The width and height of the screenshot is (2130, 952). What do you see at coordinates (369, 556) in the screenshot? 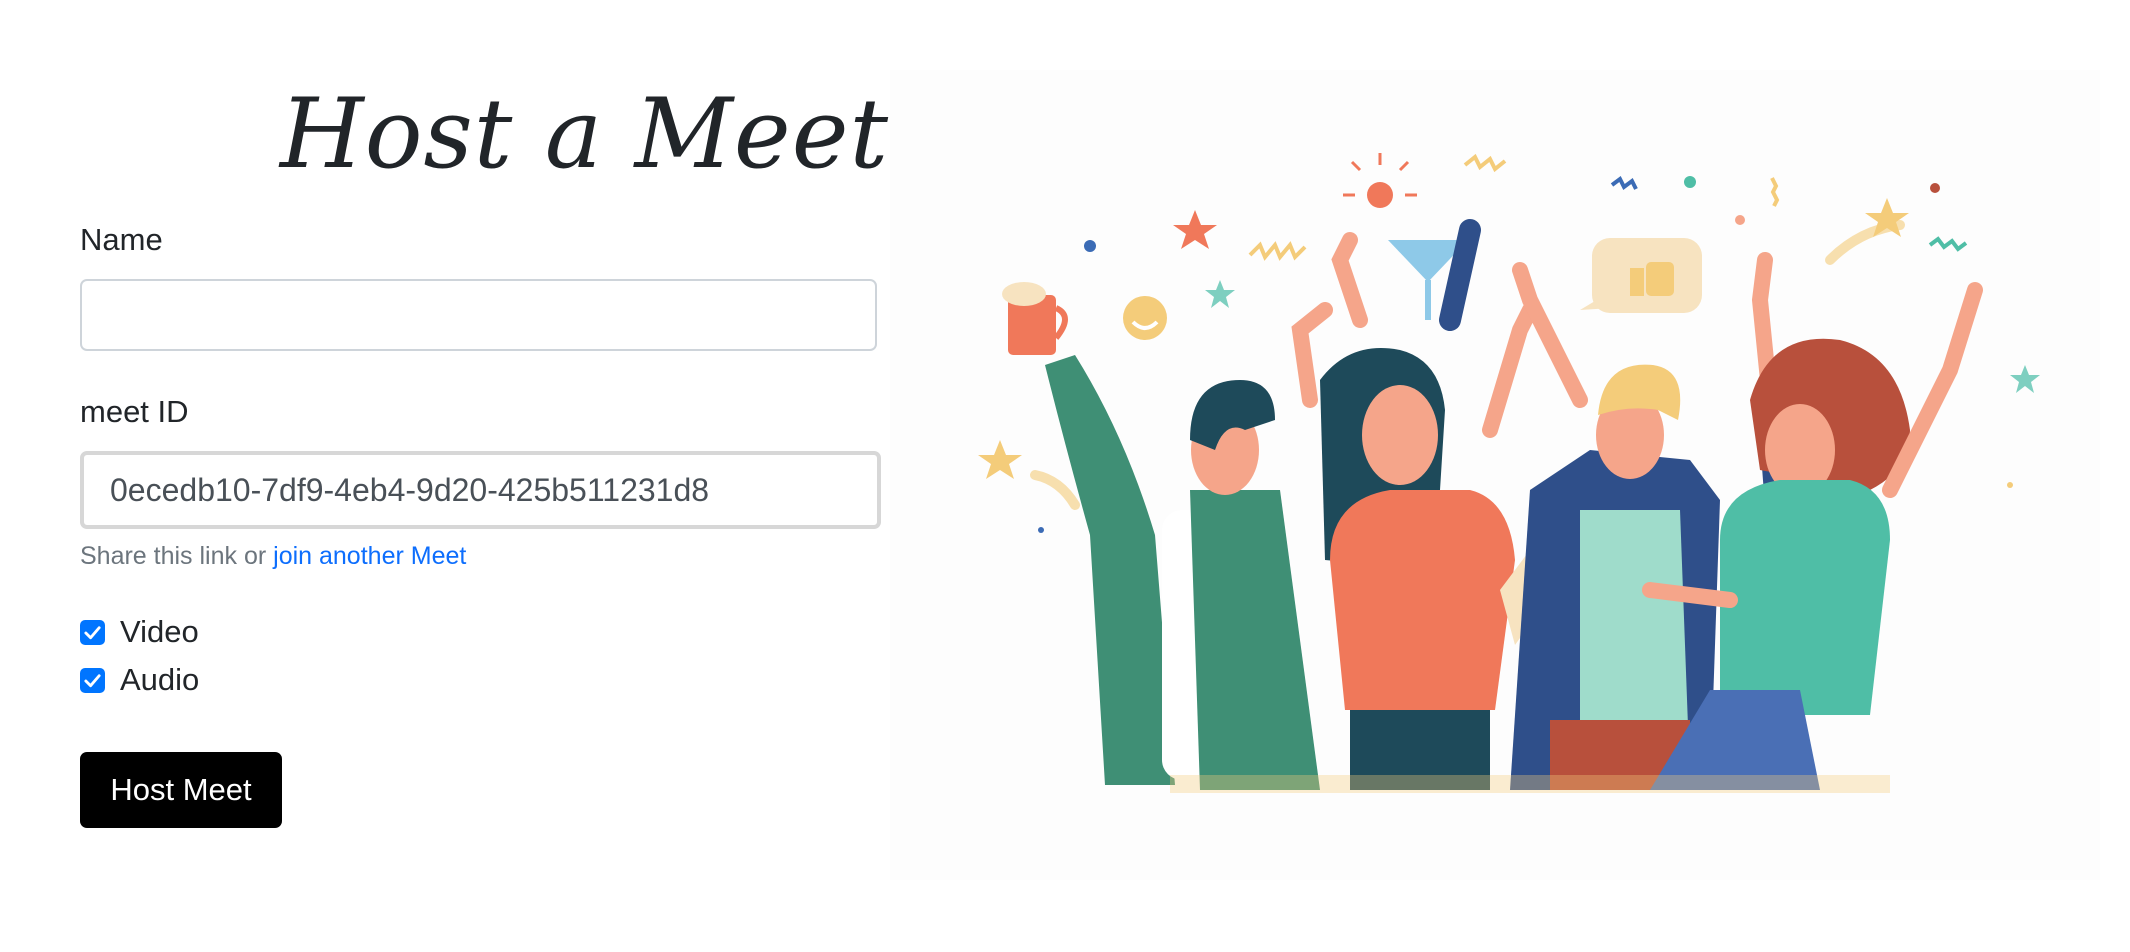
I see `join-another-meet-link: join another Meet` at bounding box center [369, 556].